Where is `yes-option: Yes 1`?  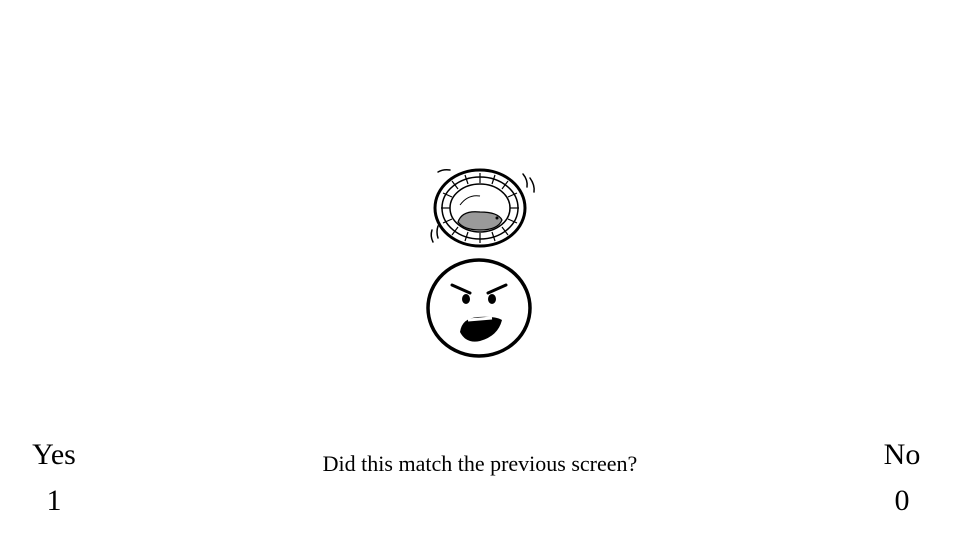
yes-option: Yes 1 is located at coordinates (54, 478).